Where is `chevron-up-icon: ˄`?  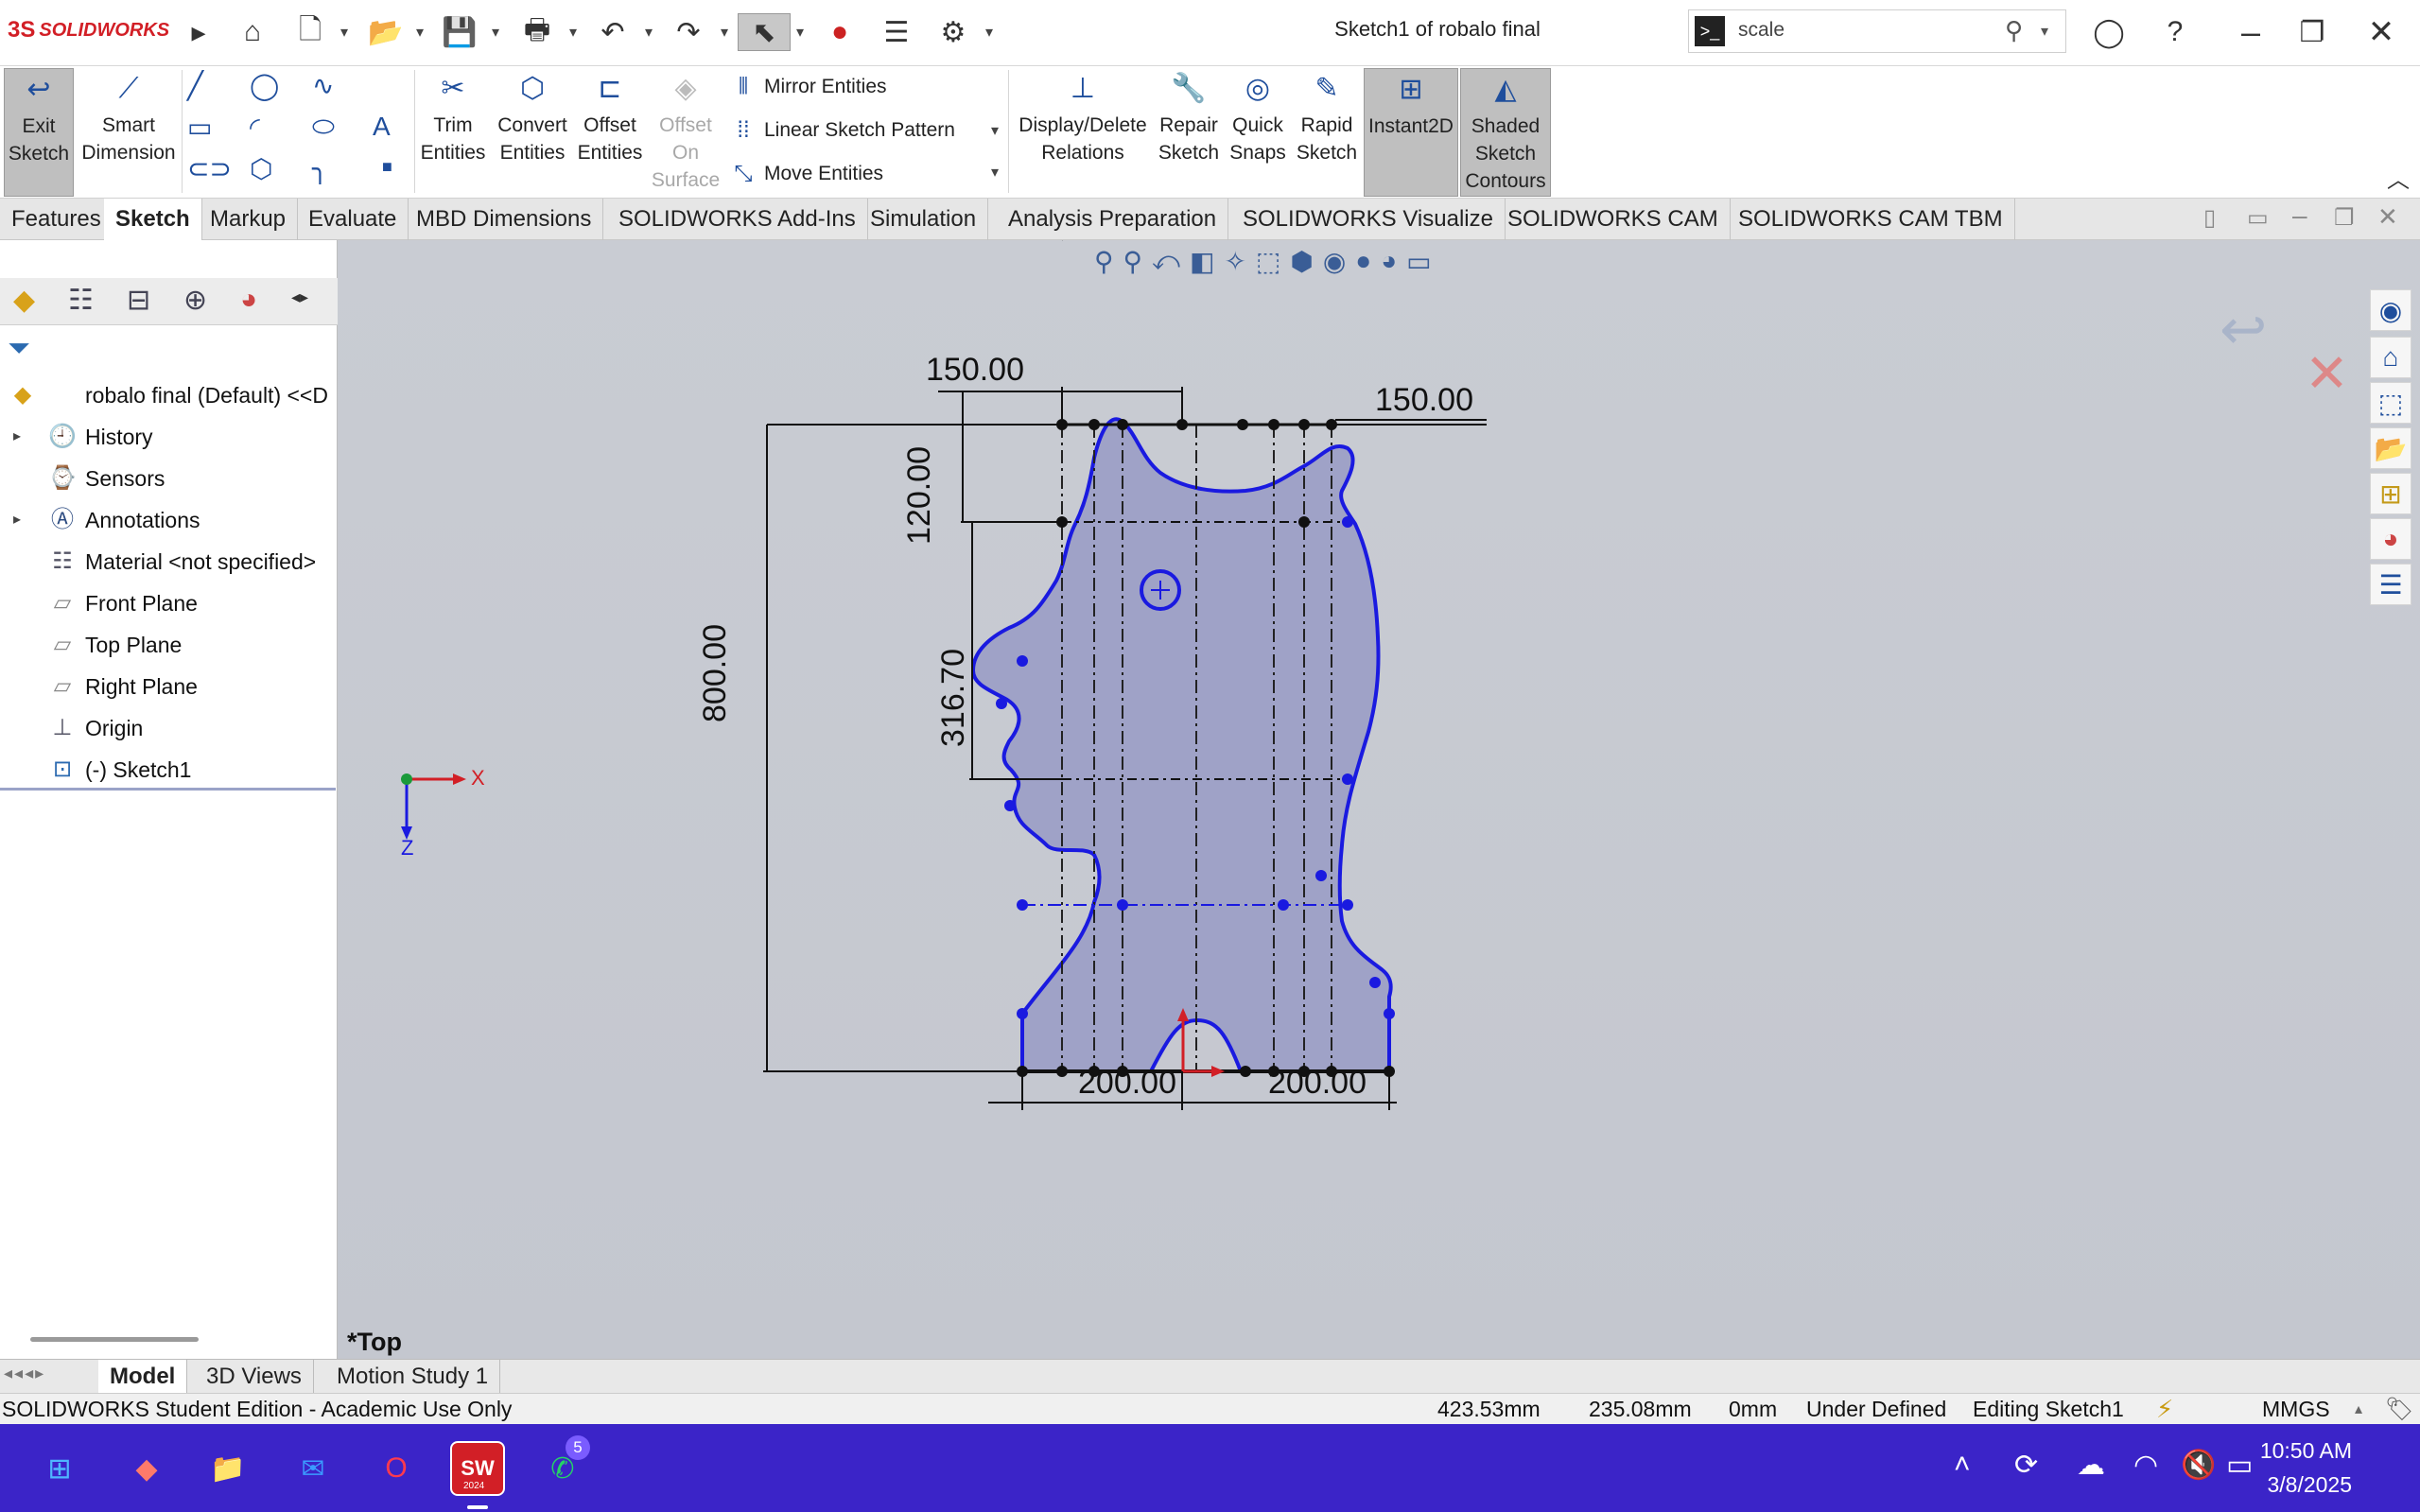
chevron-up-icon: ˄ is located at coordinates (1963, 1465).